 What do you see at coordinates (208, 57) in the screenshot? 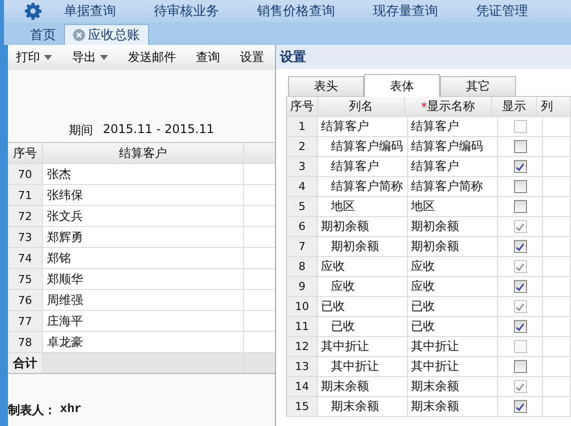
I see `toolbar-button: 查询` at bounding box center [208, 57].